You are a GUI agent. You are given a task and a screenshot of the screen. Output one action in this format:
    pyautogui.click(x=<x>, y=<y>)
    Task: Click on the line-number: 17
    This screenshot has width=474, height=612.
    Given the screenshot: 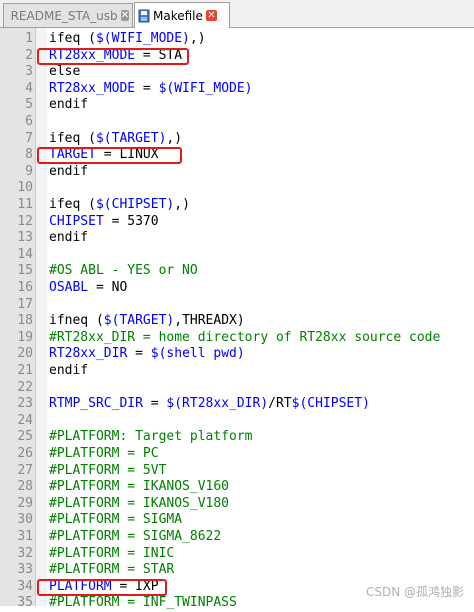 What is the action you would take?
    pyautogui.click(x=16, y=305)
    